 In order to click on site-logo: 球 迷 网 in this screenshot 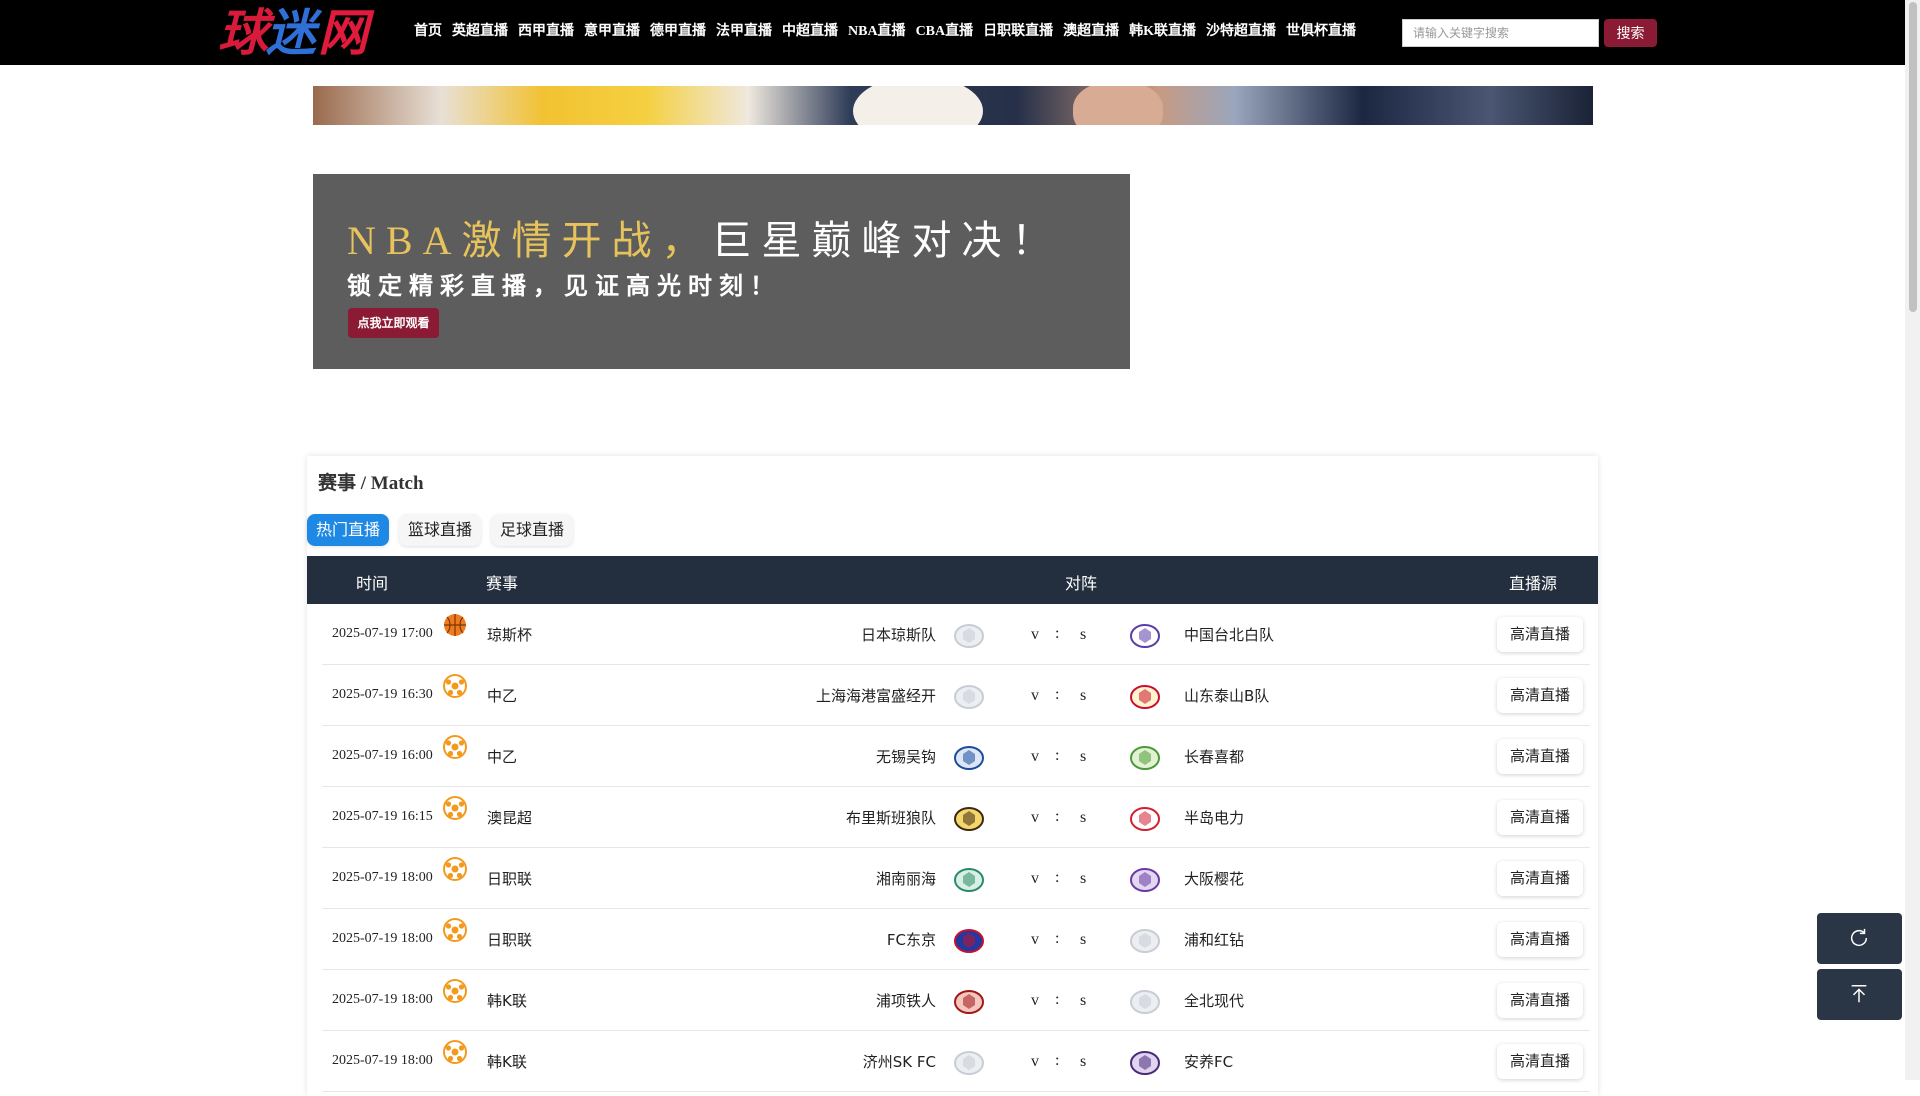, I will do `click(308, 33)`.